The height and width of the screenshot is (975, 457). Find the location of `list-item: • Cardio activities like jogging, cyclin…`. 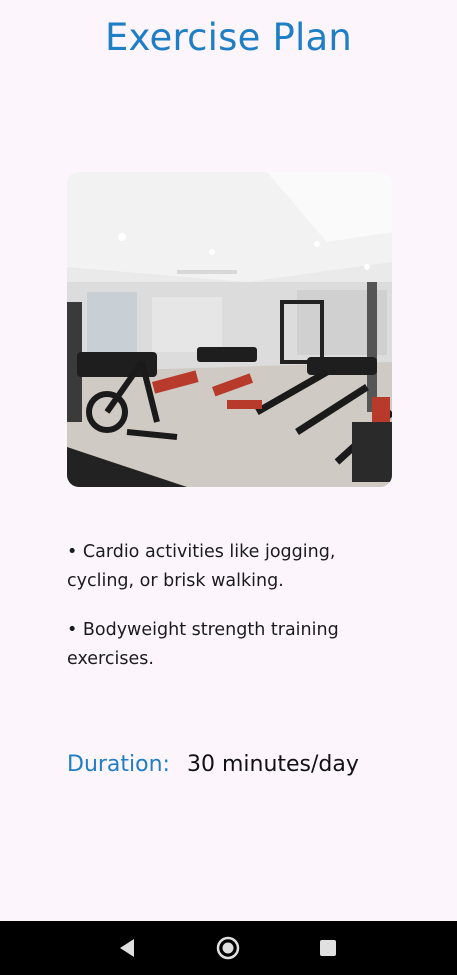

list-item: • Cardio activities like jogging, cyclin… is located at coordinates (201, 566).